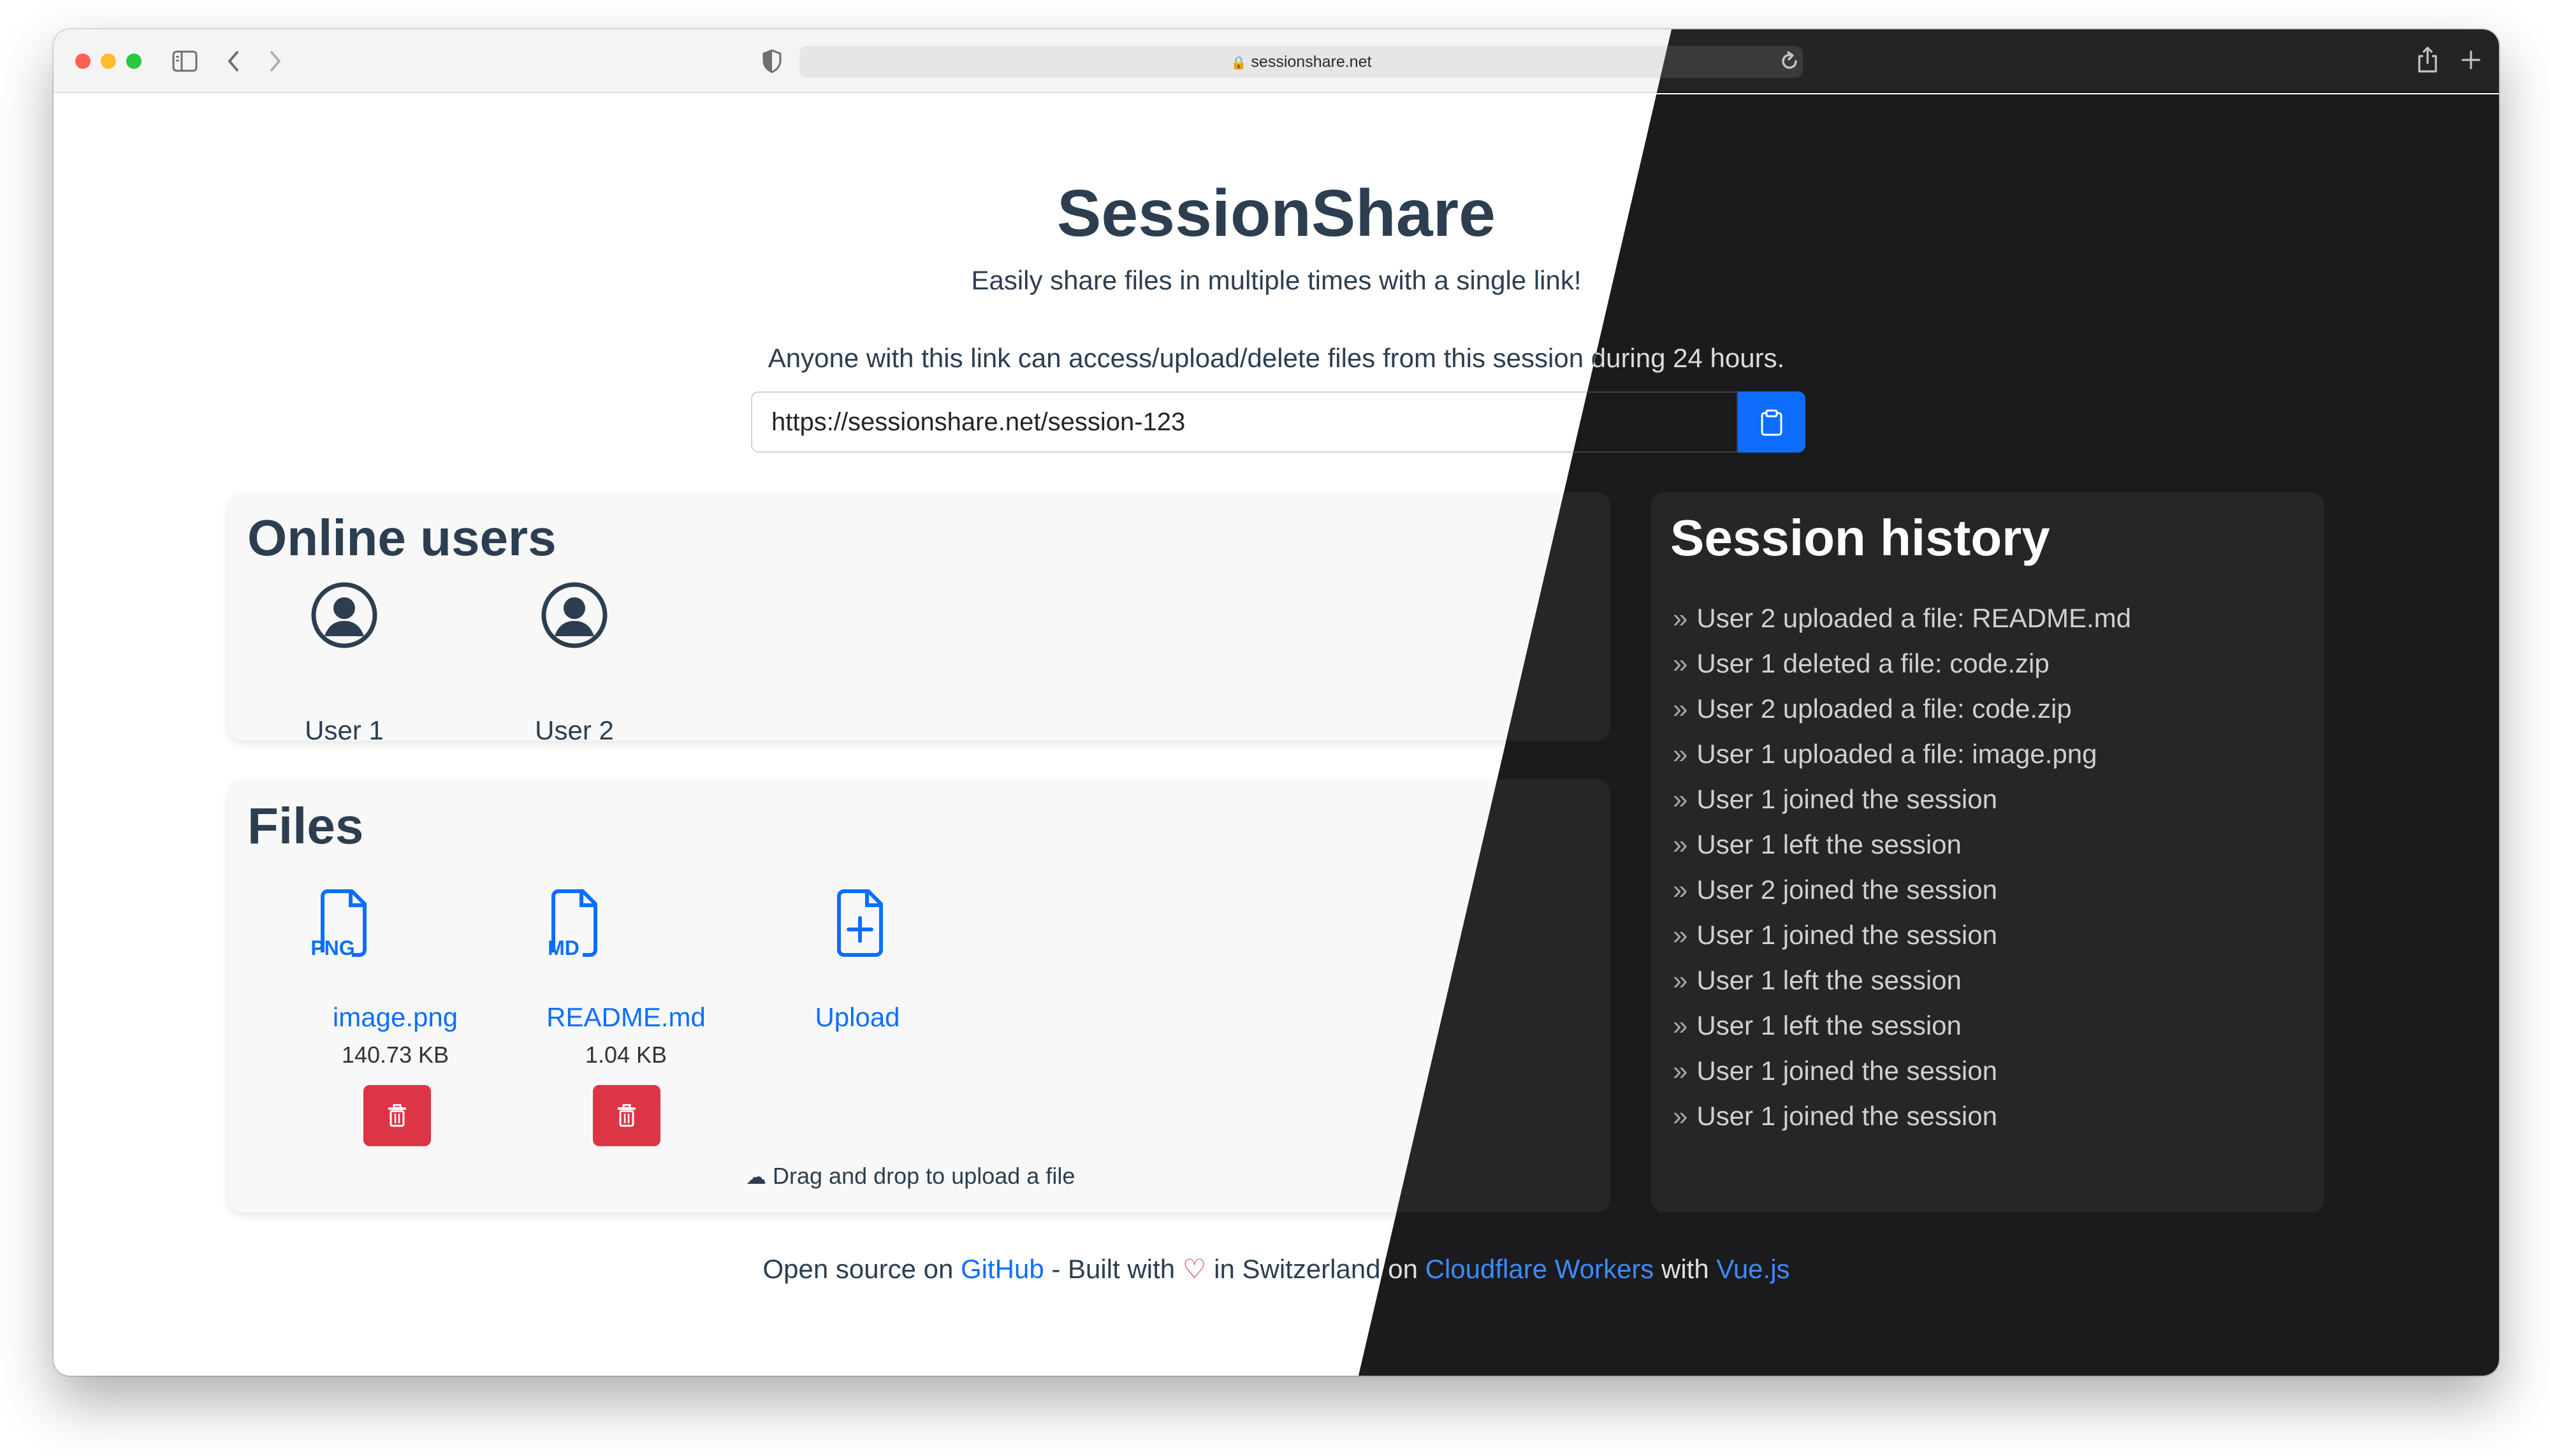 Image resolution: width=2550 pixels, height=1456 pixels. Describe the element at coordinates (1835, 890) in the screenshot. I see `history-item: » User 2 joined the session` at that location.